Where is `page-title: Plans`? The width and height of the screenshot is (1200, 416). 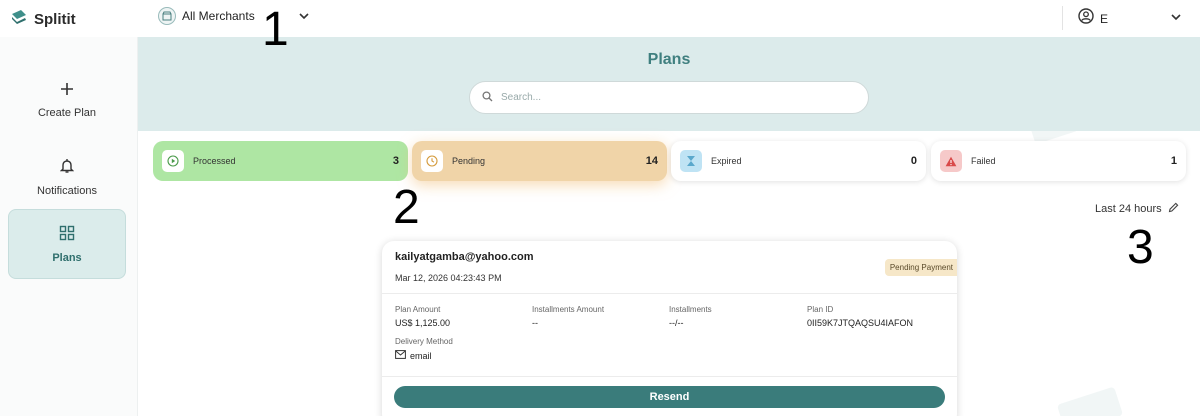 page-title: Plans is located at coordinates (669, 59).